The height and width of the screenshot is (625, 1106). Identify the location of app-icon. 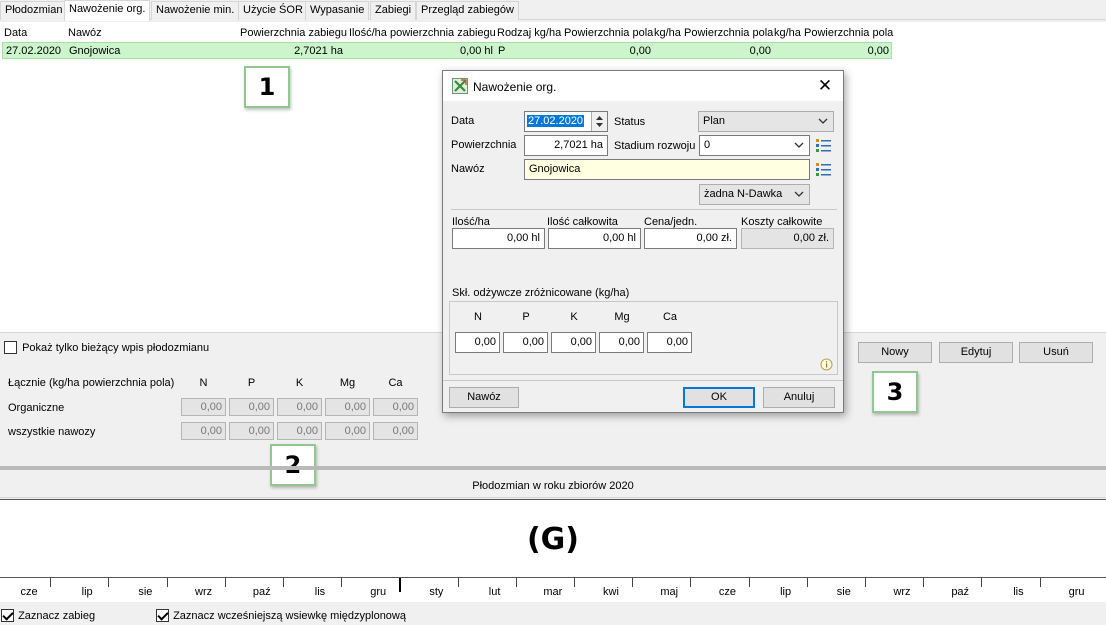
(460, 86).